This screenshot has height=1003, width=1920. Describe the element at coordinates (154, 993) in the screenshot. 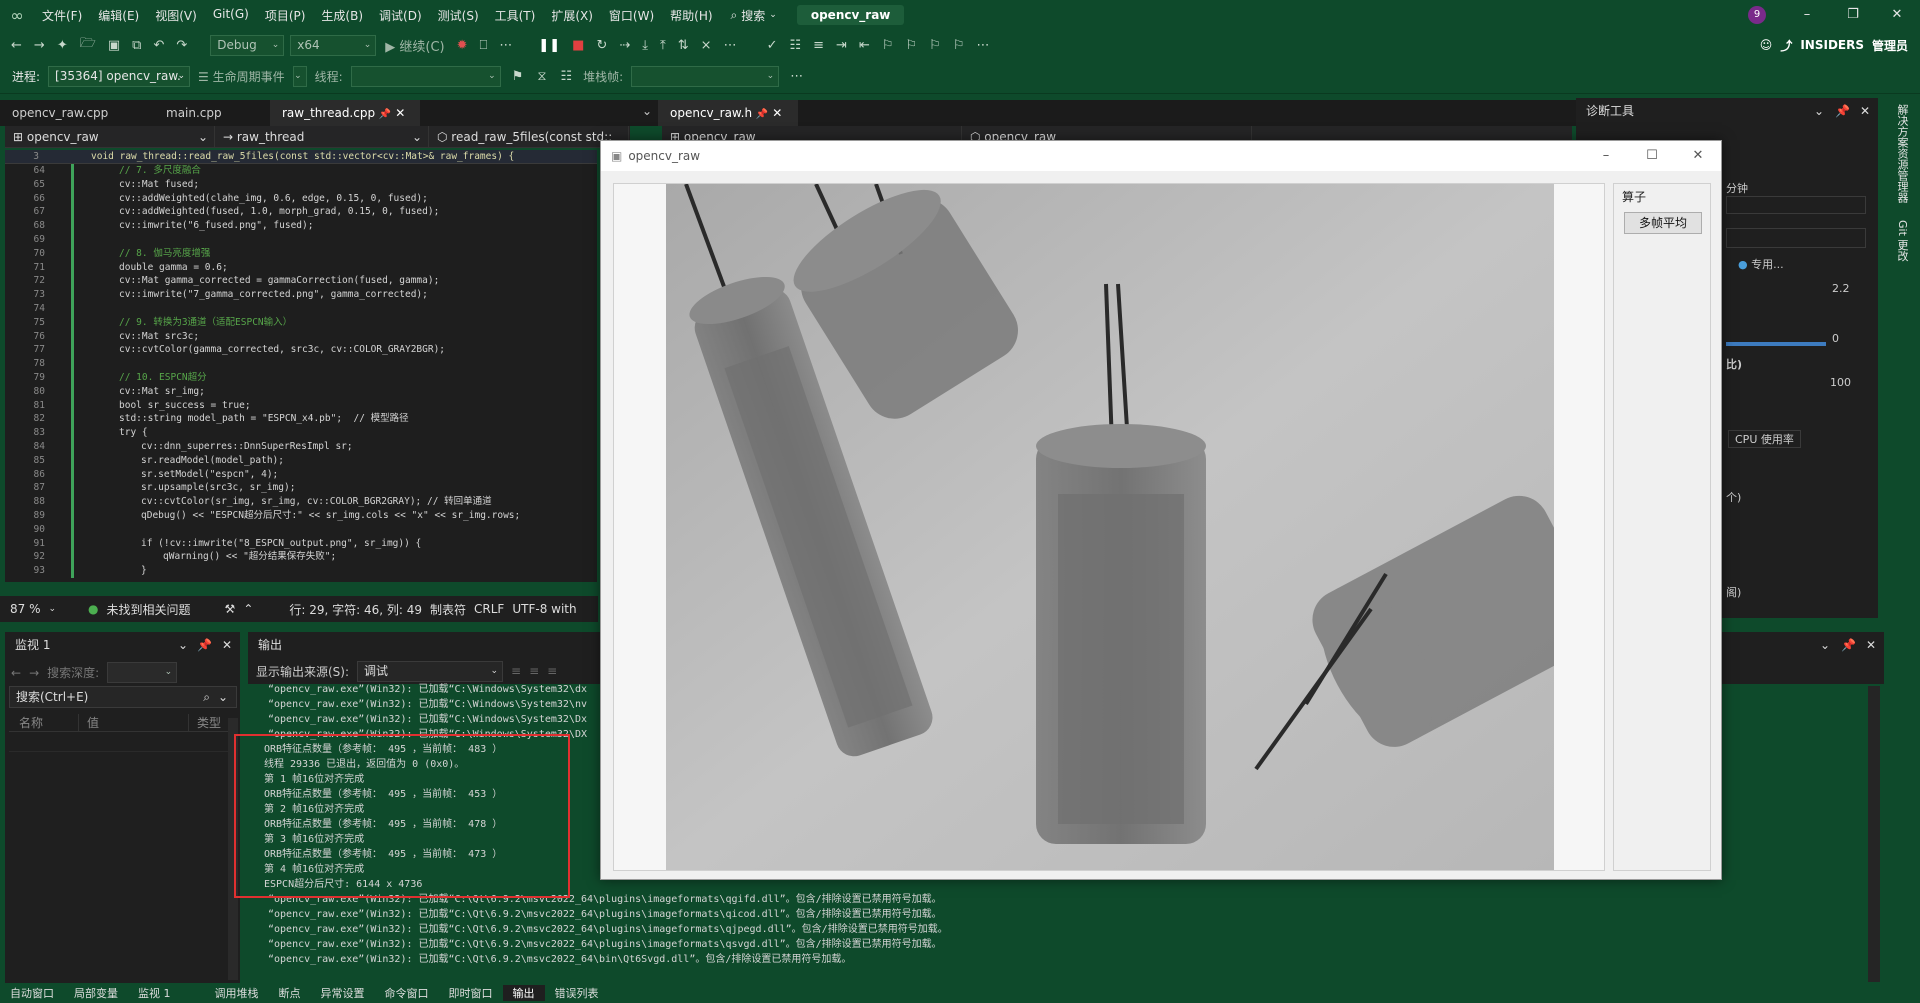

I see `bottom-tab: 监视 1` at that location.